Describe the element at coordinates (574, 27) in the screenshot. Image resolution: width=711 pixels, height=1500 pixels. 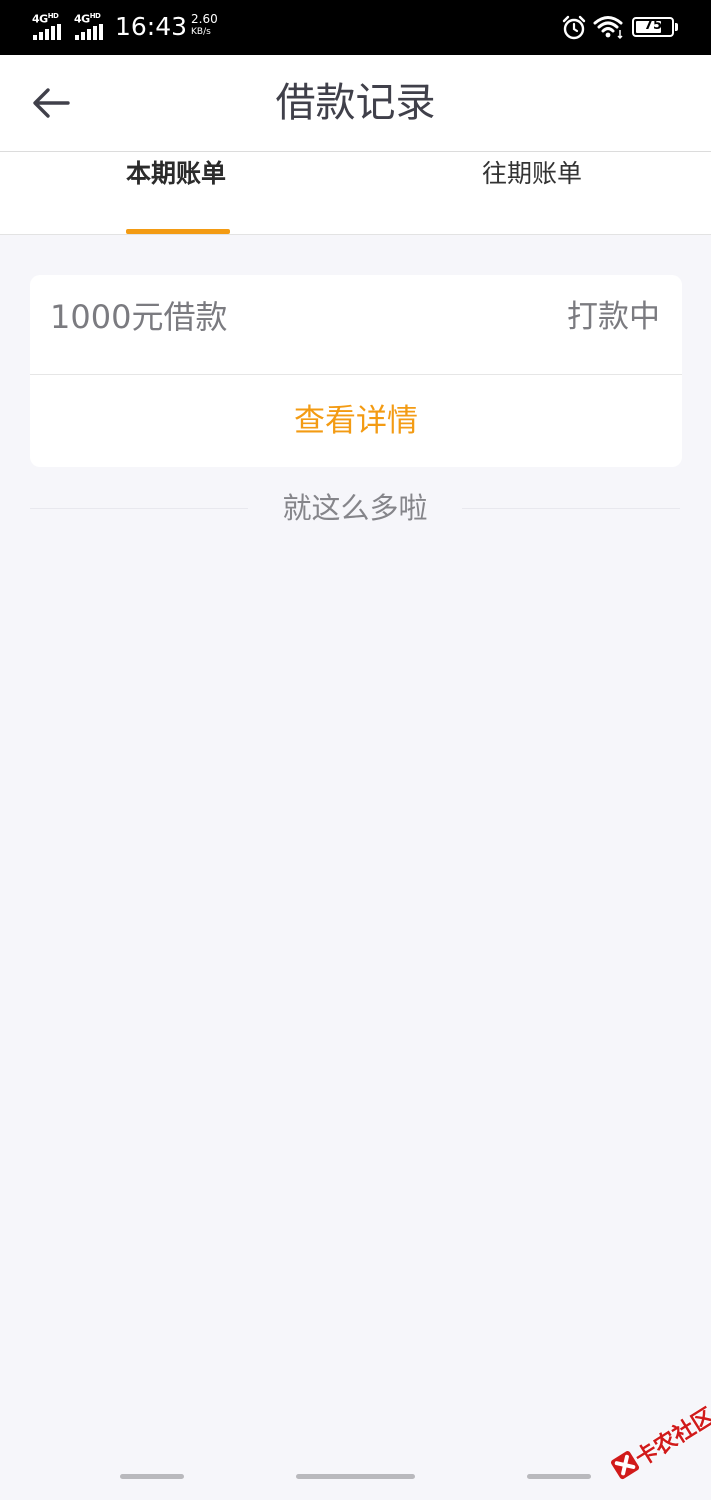
I see `alarm-icon` at that location.